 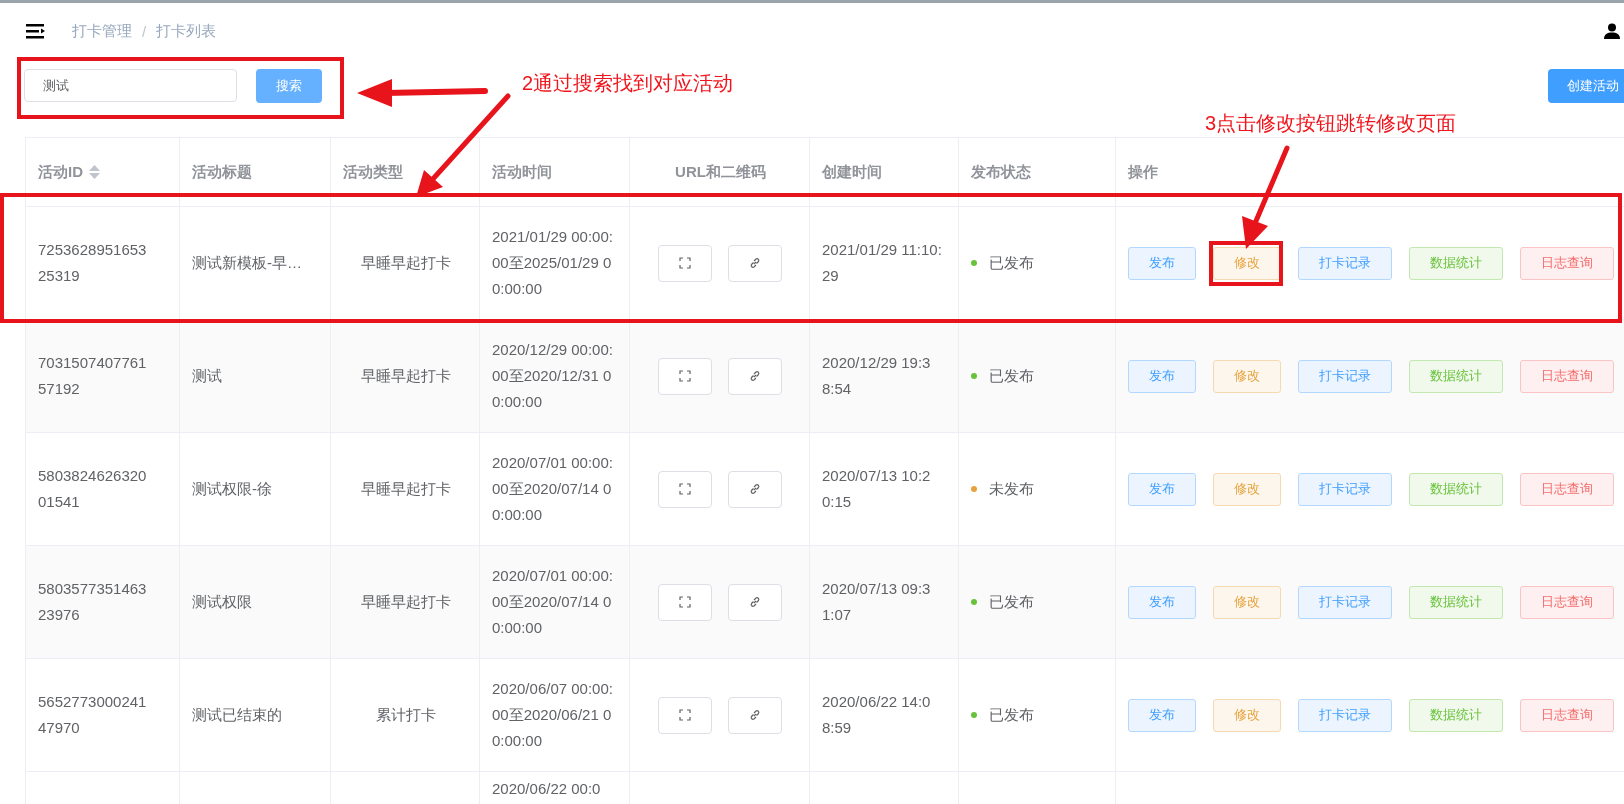 What do you see at coordinates (406, 715) in the screenshot?
I see `activity-type-cell-text: 累计打卡` at bounding box center [406, 715].